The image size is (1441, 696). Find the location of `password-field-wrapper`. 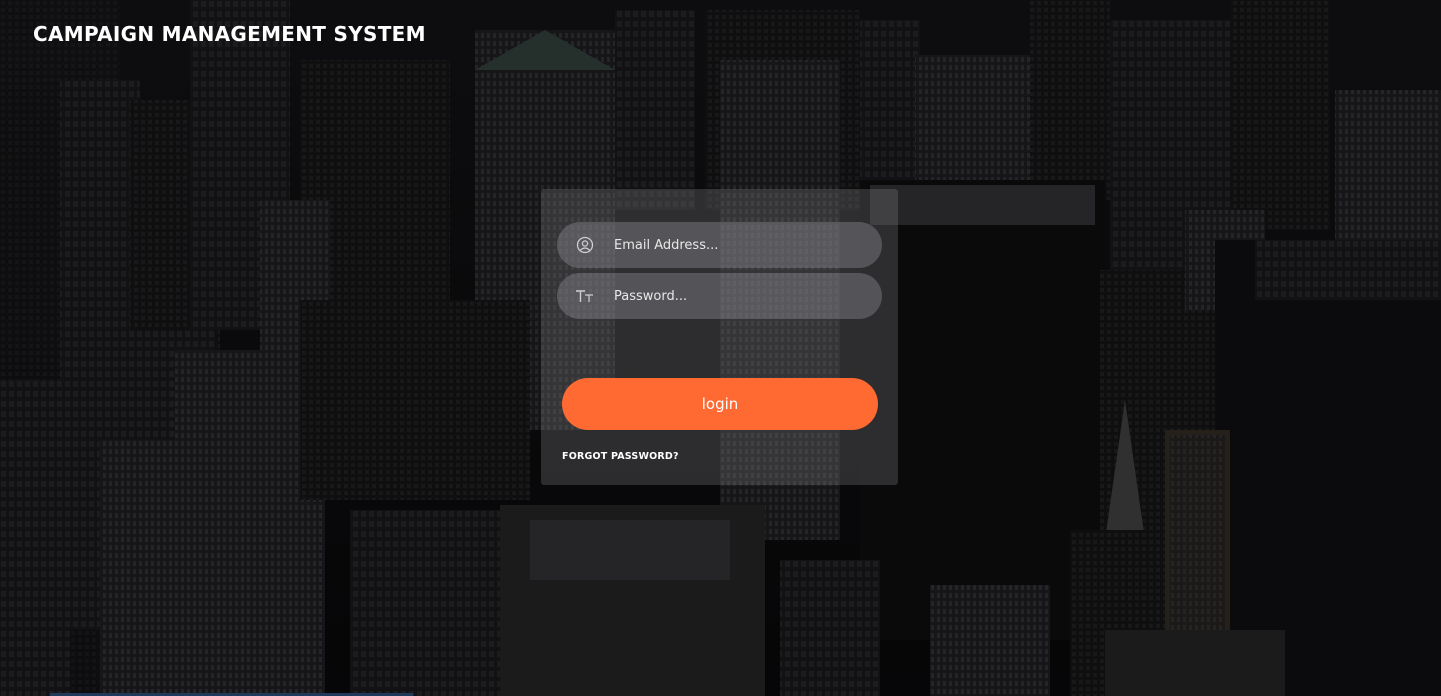

password-field-wrapper is located at coordinates (719, 296).